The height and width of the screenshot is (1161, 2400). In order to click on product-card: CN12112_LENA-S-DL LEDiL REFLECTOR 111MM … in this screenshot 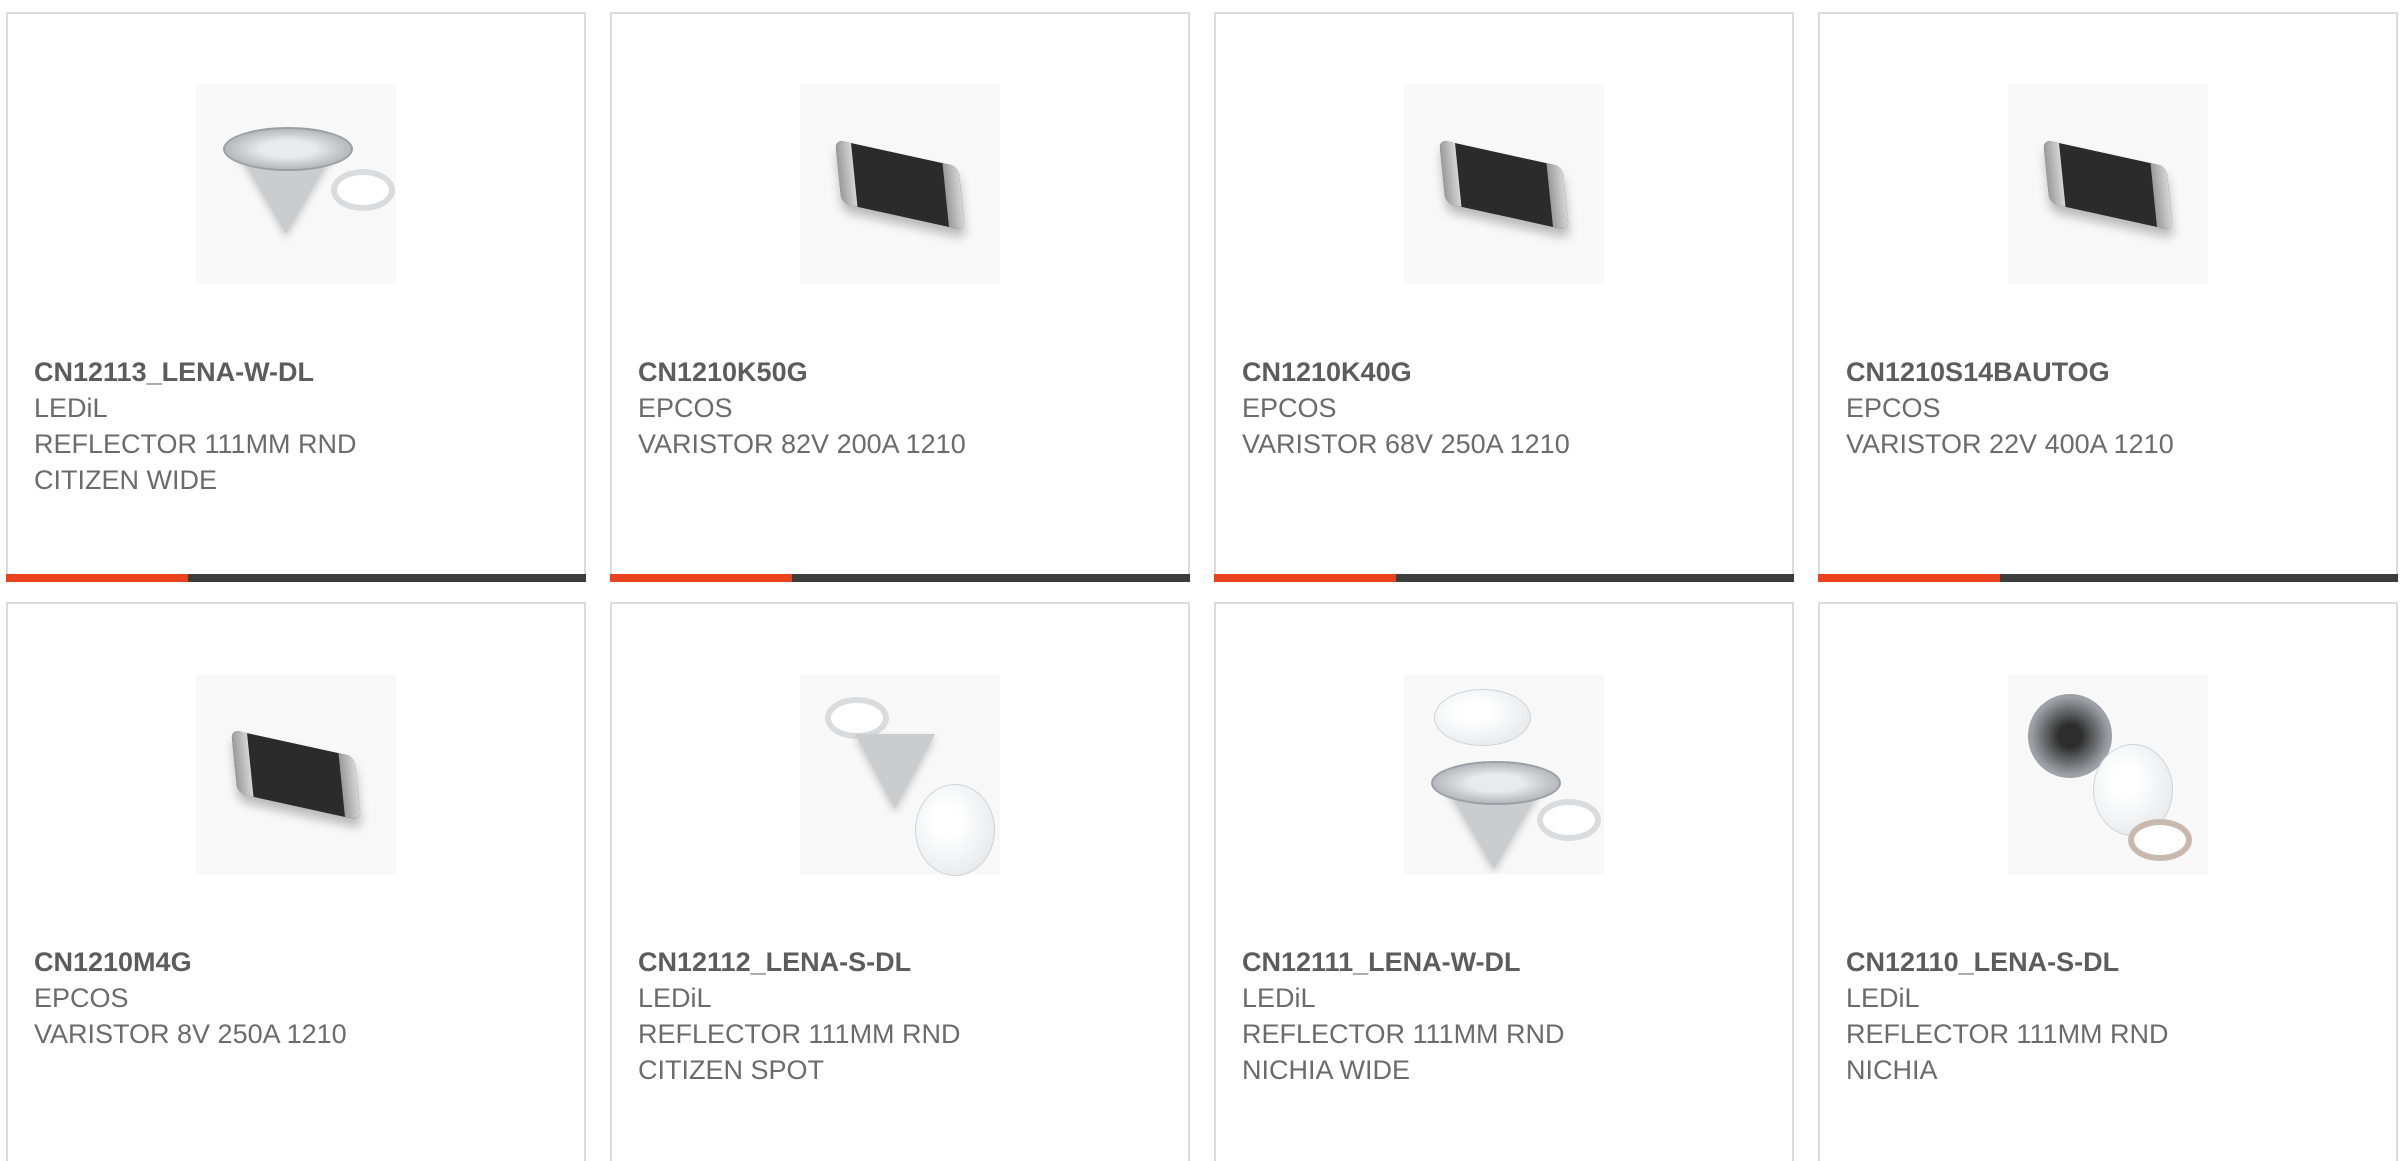, I will do `click(900, 881)`.